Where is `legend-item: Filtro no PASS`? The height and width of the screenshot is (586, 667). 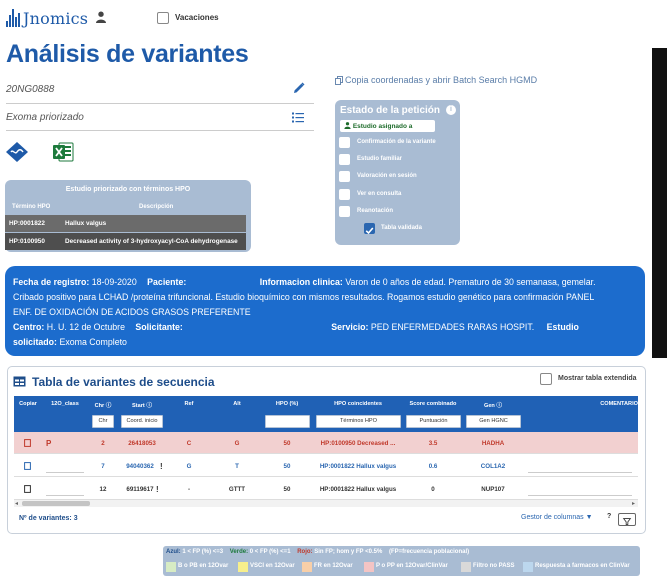
legend-item: Filtro no PASS is located at coordinates (494, 566).